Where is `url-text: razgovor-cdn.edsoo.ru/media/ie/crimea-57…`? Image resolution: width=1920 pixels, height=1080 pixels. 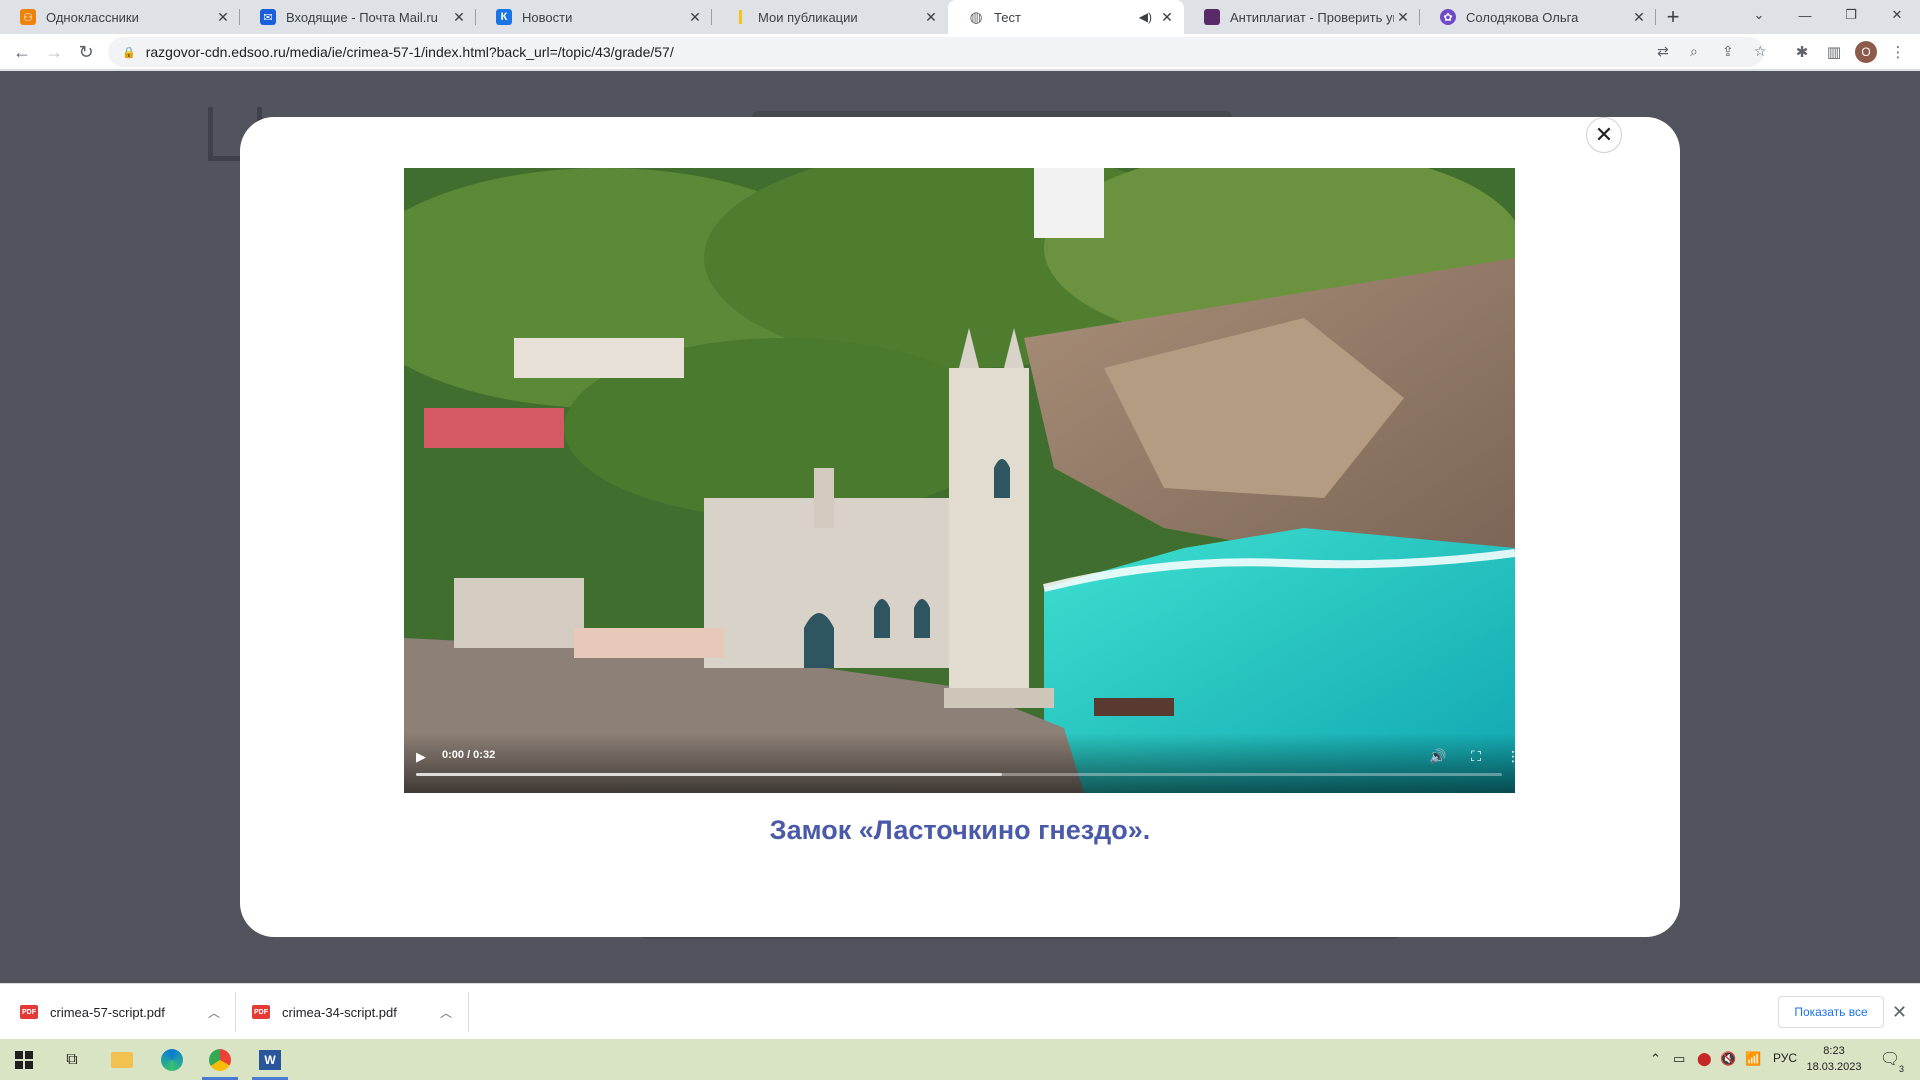
url-text: razgovor-cdn.edsoo.ru/media/ie/crimea-57… is located at coordinates (409, 52).